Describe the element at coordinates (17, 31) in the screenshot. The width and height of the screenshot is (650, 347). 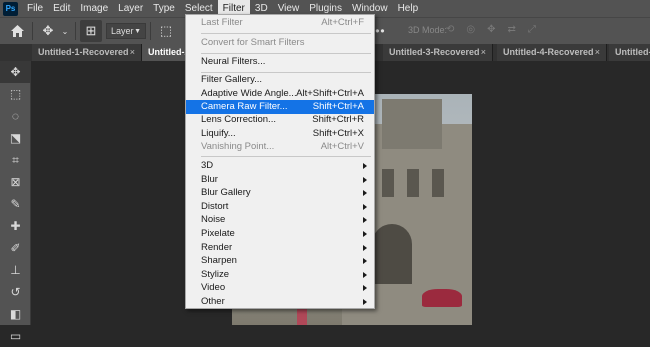
I see `home-icon` at that location.